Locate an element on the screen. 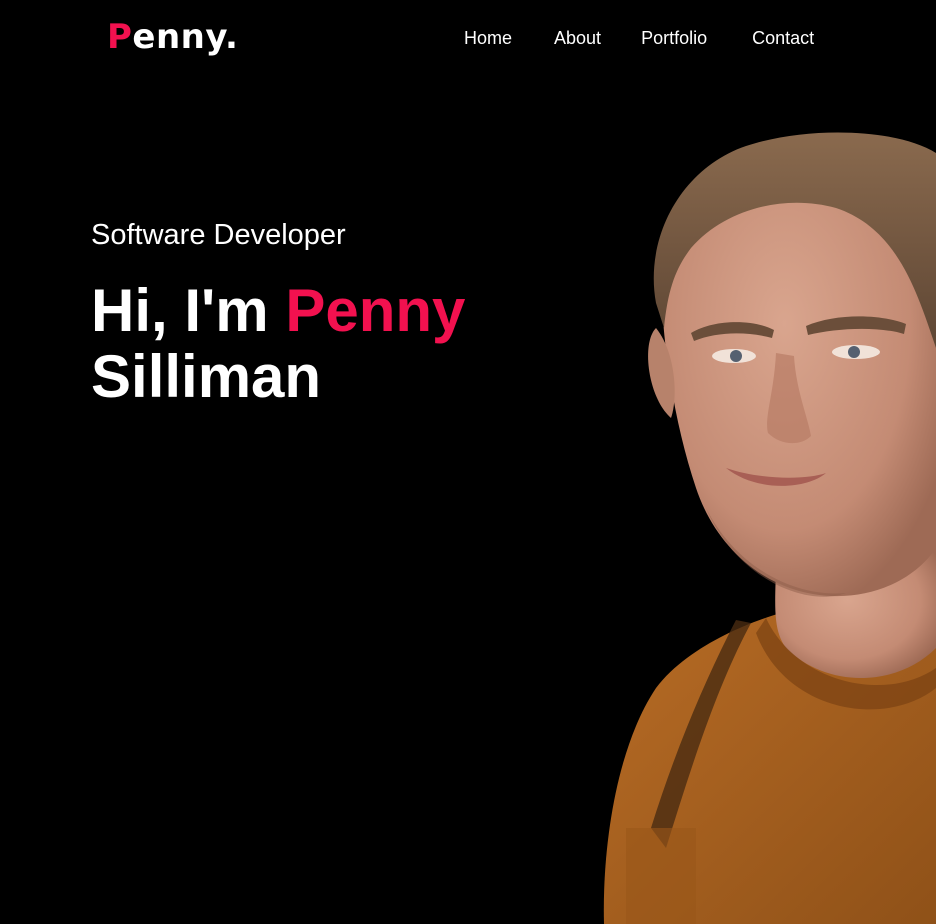 The image size is (936, 924). hero-last-name: Silliman is located at coordinates (206, 376).